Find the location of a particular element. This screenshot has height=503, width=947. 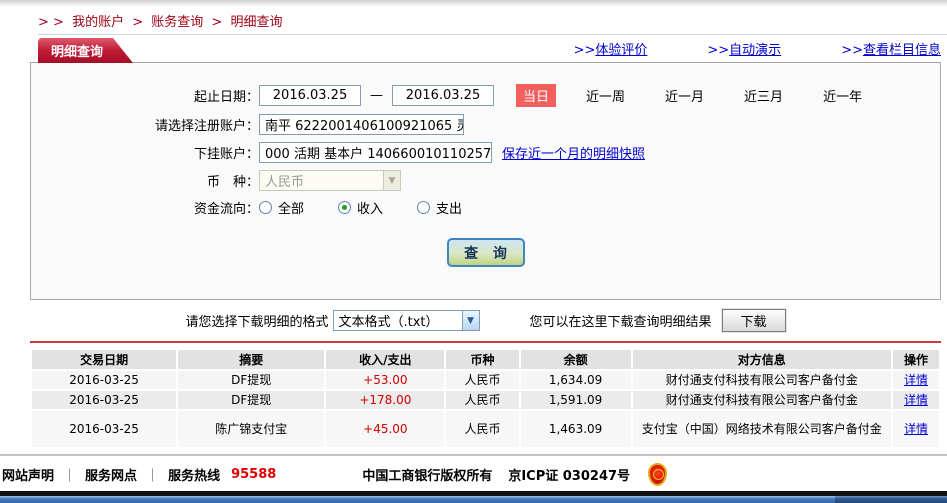

hotline-number: 95588 is located at coordinates (254, 474).